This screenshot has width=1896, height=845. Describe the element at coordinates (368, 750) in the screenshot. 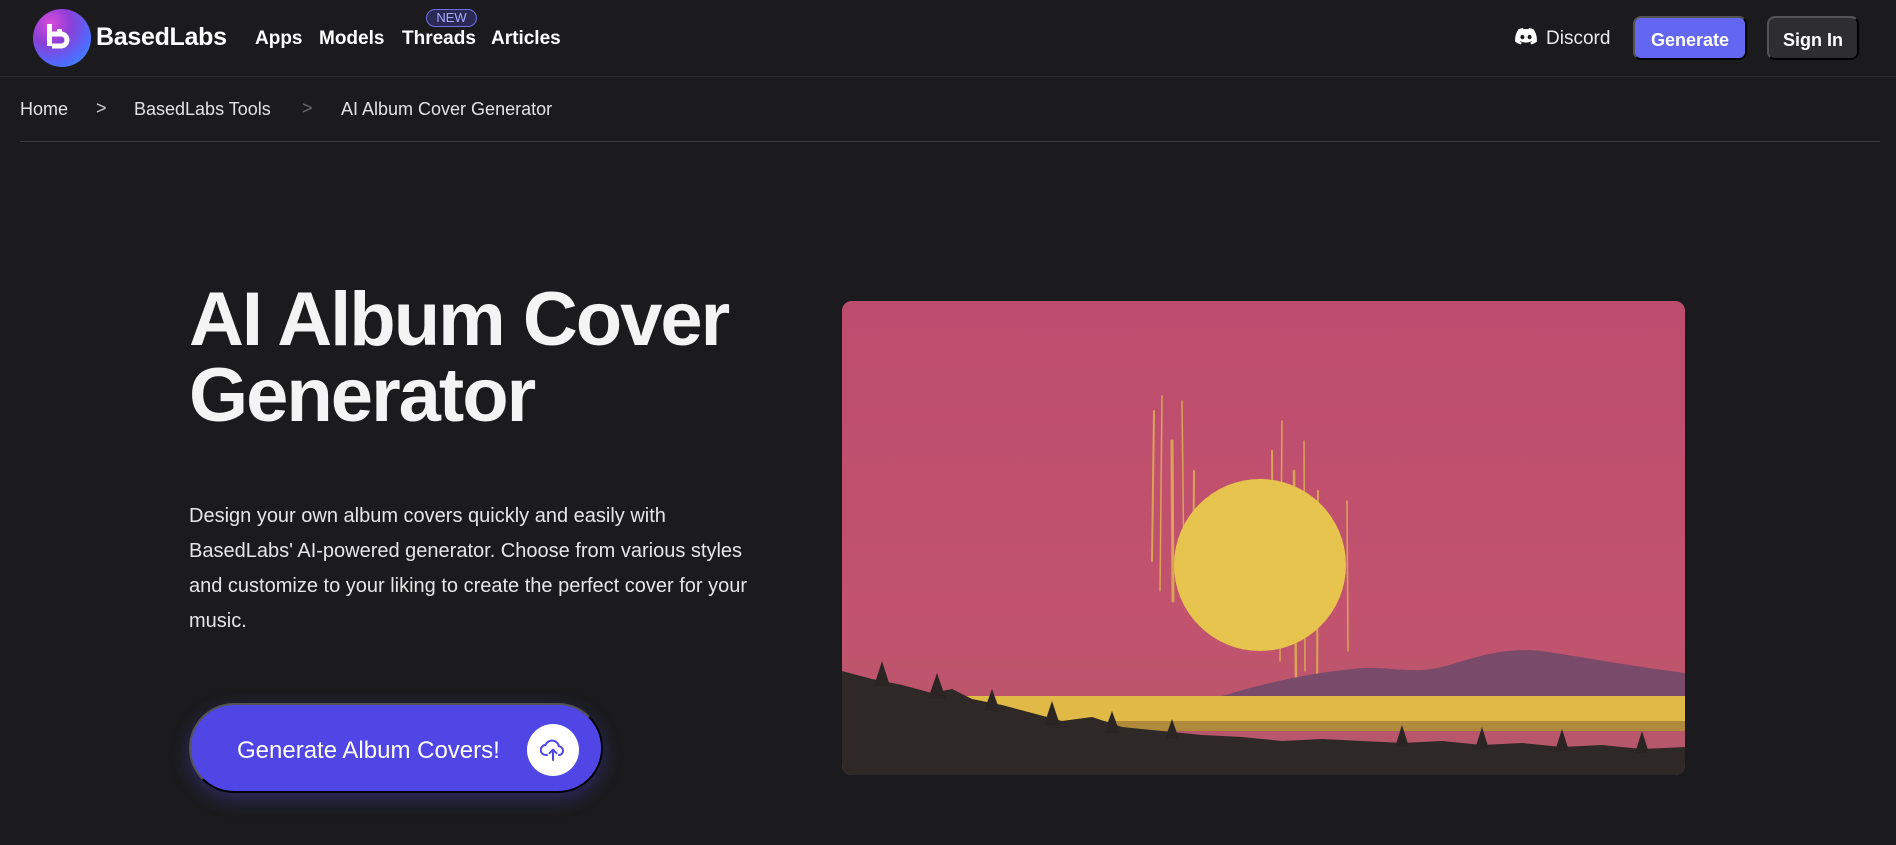

I see `cta-label: Generate Album Covers!` at that location.